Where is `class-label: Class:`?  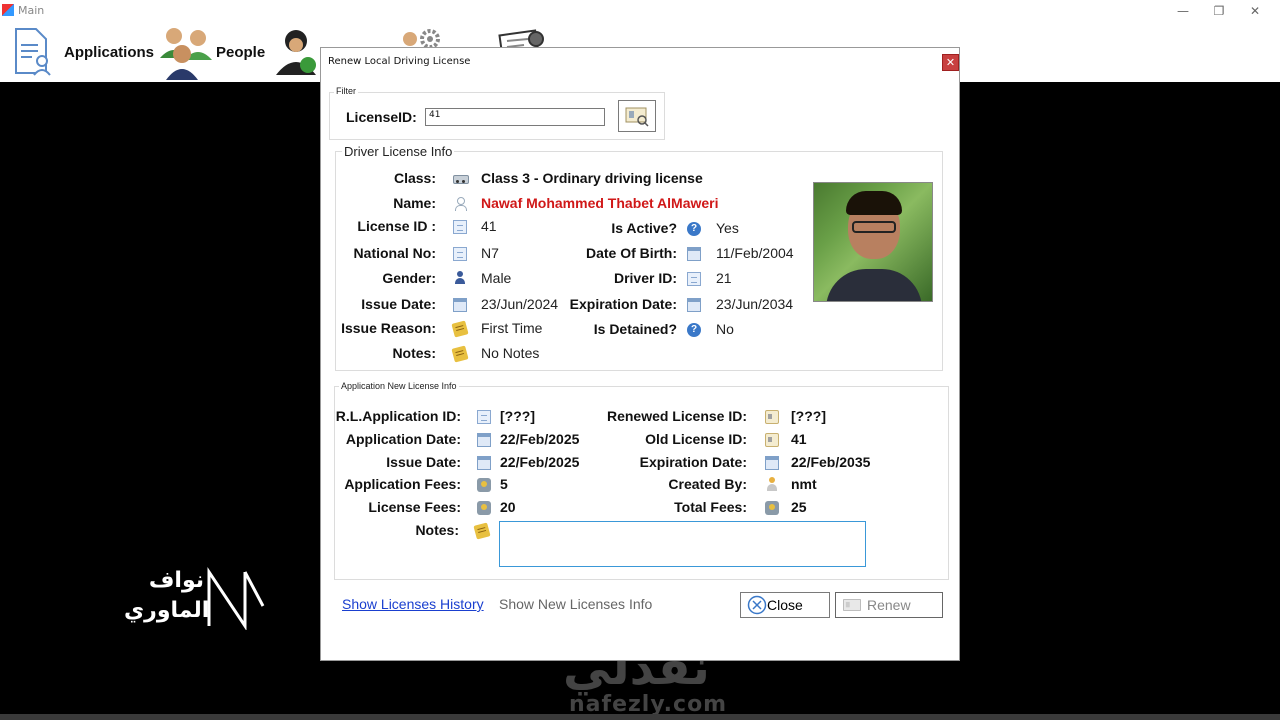 class-label: Class: is located at coordinates (414, 178).